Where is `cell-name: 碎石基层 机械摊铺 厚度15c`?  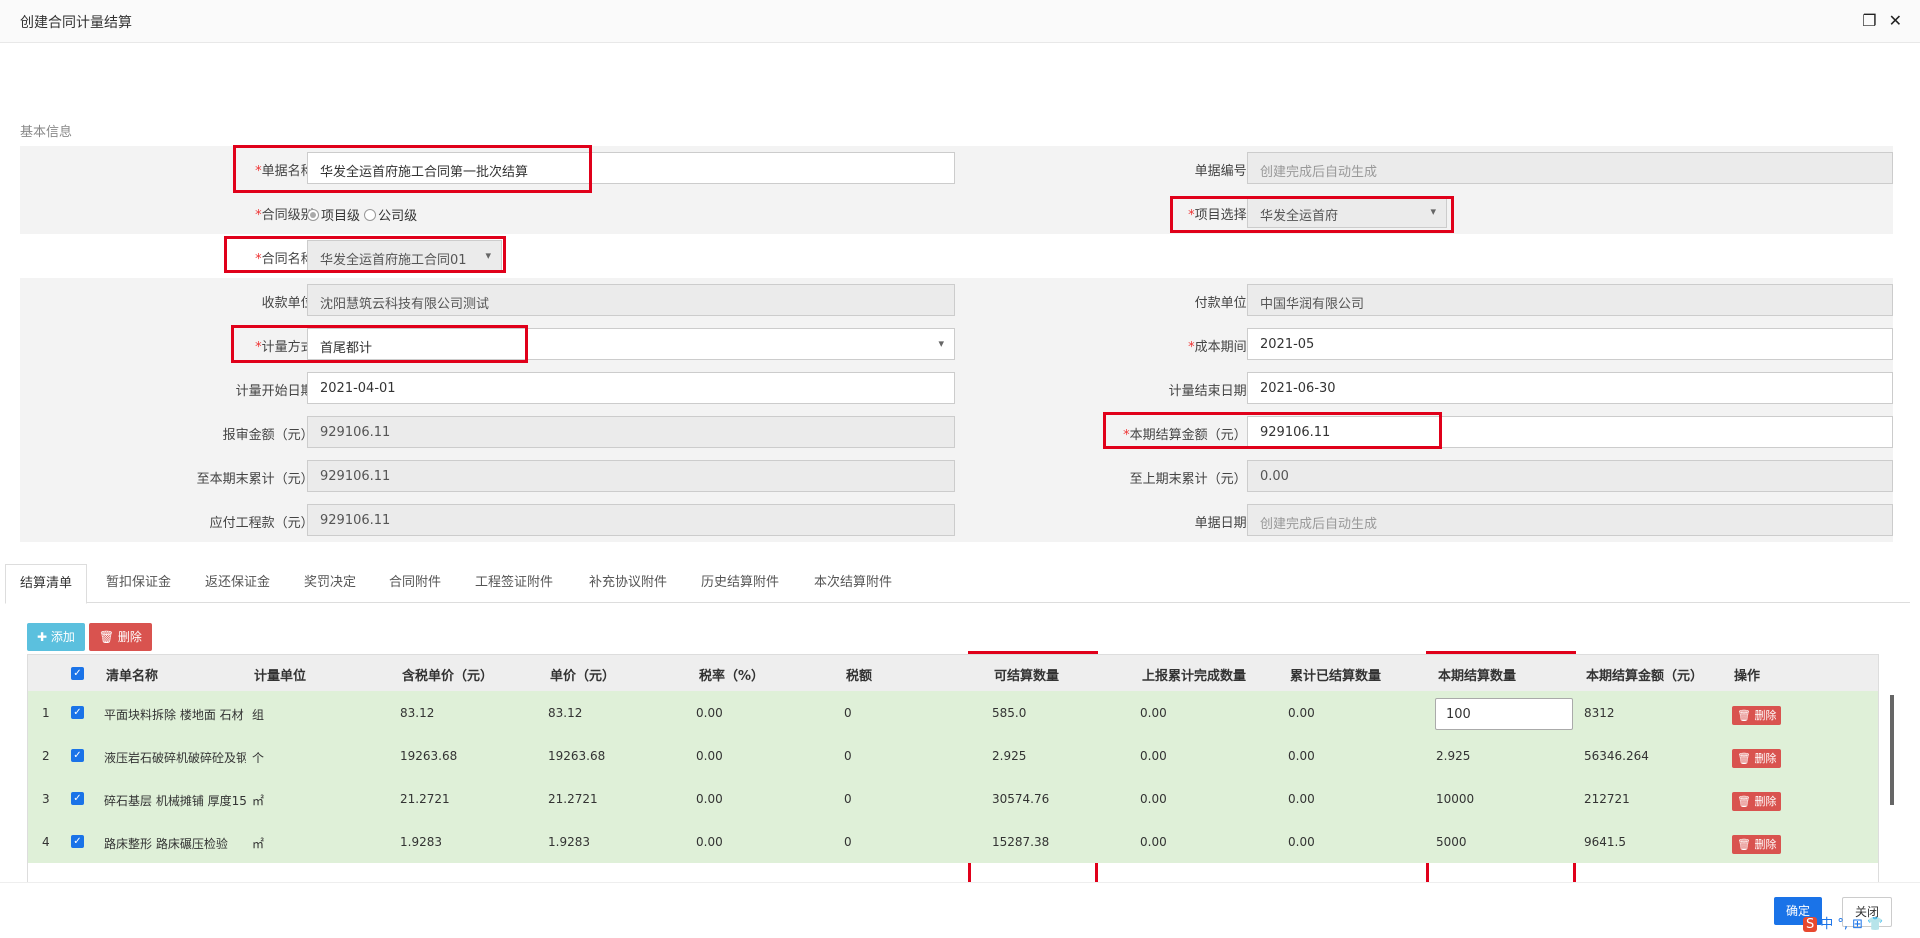 cell-name: 碎石基层 机械摊铺 厚度15c is located at coordinates (175, 801).